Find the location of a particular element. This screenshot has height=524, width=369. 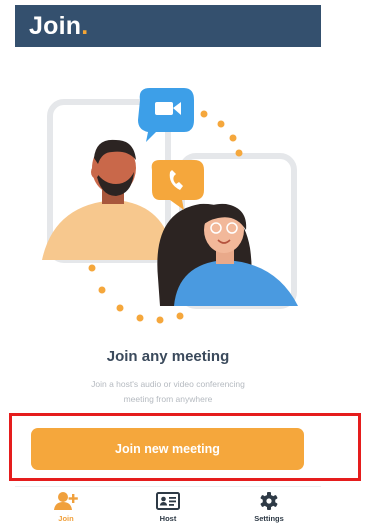

page-title: Join any meeting is located at coordinates (168, 356).